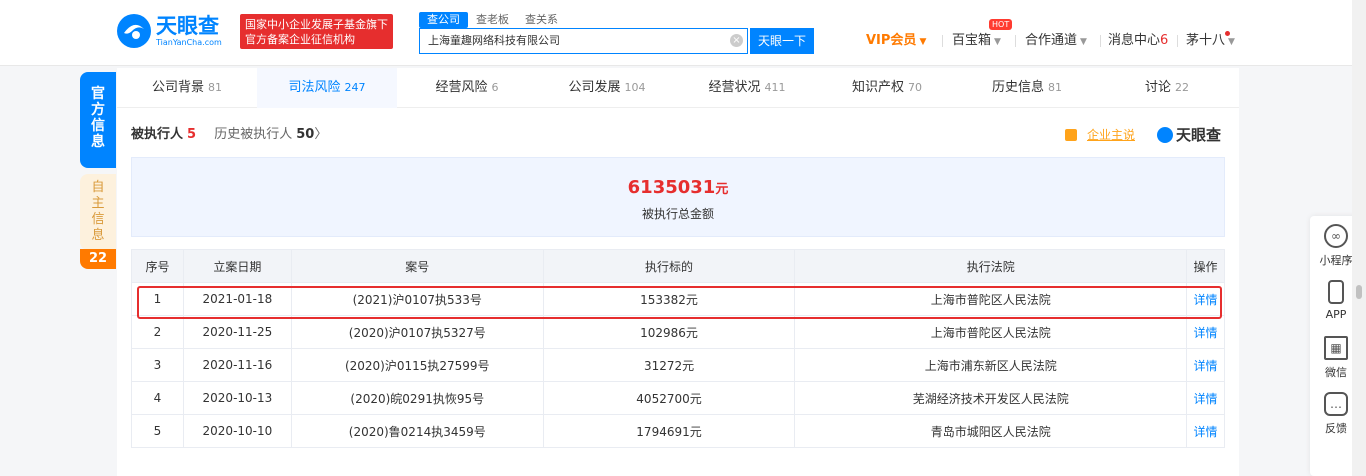  I want to click on cooperate-menu: 合作通道 ▼, so click(1056, 41).